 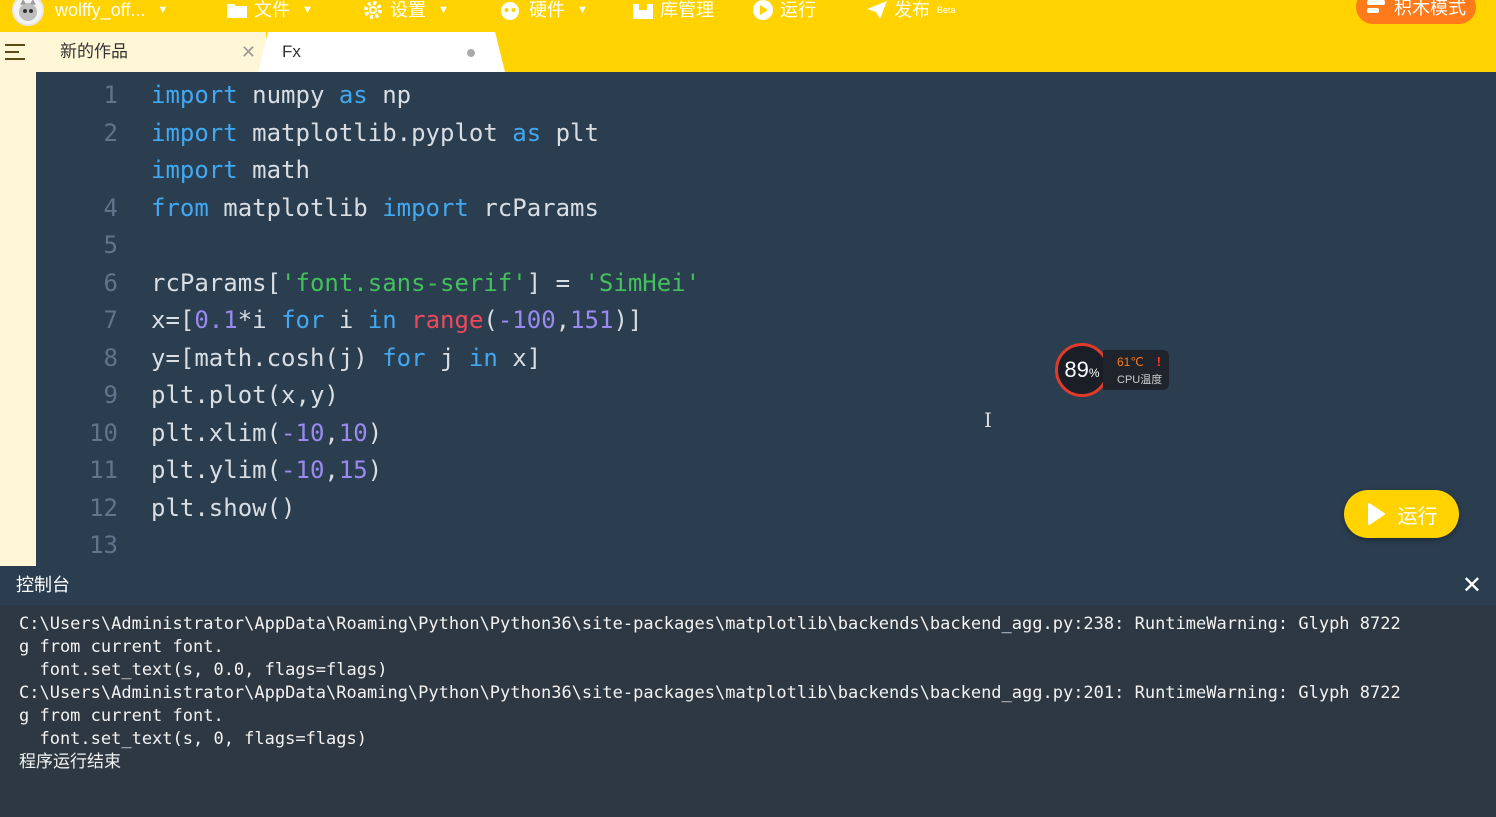 I want to click on code-token: in, so click(x=382, y=320).